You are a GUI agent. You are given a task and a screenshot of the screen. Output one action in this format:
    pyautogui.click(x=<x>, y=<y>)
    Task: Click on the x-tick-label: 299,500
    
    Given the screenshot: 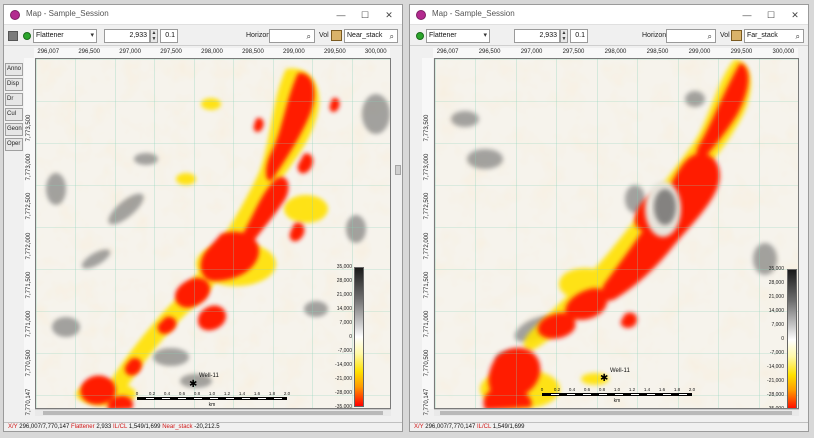 What is the action you would take?
    pyautogui.click(x=334, y=52)
    